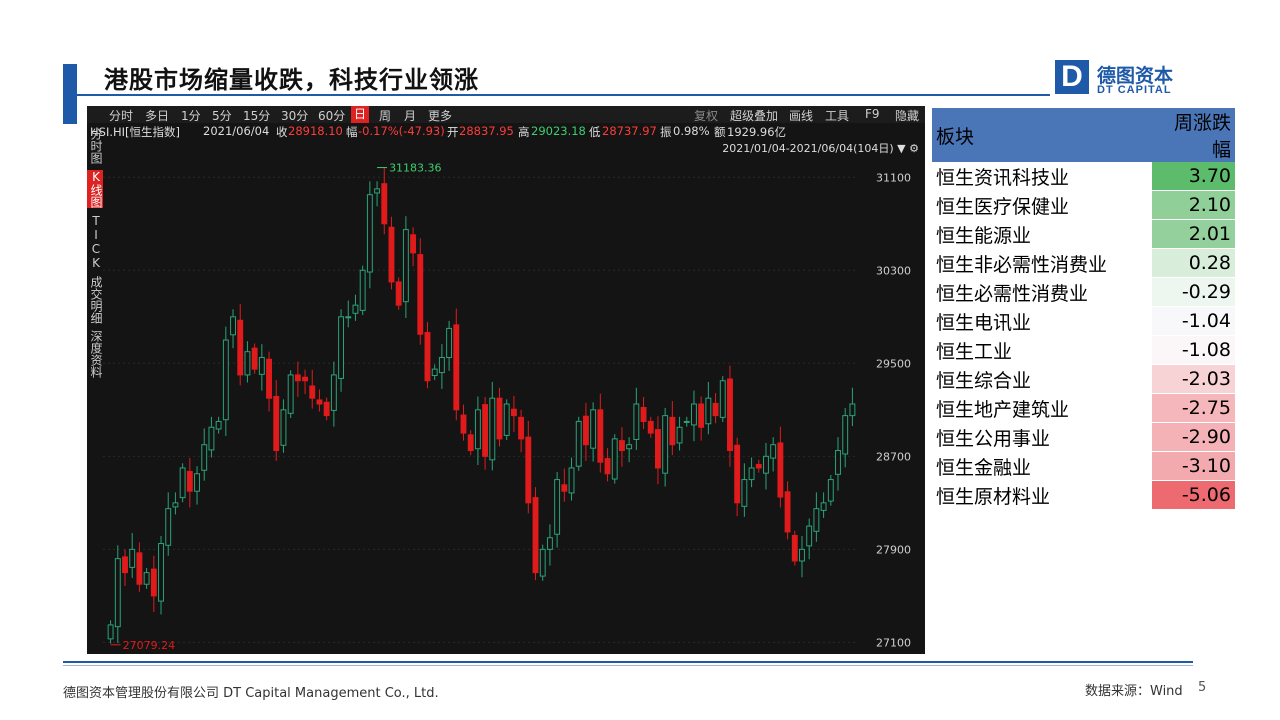 The height and width of the screenshot is (720, 1280). What do you see at coordinates (1193, 321) in the screenshot?
I see `sector-change: -1.04` at bounding box center [1193, 321].